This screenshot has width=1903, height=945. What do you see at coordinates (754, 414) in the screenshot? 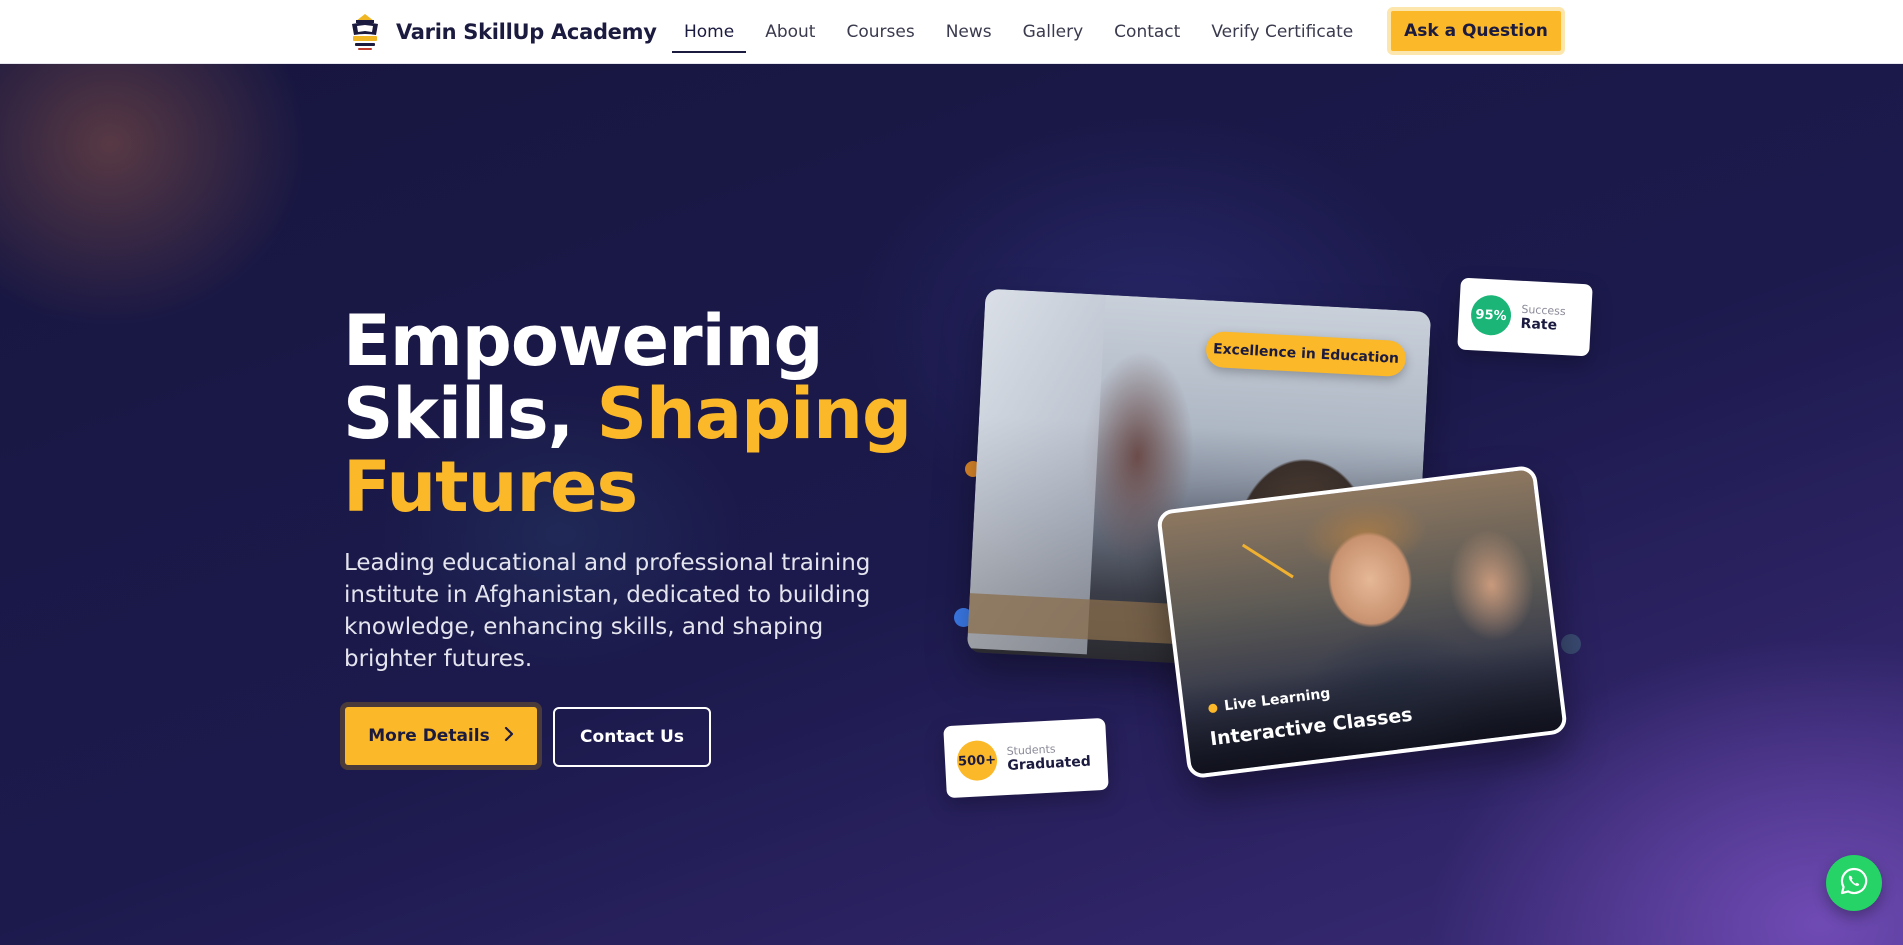
I see `headline-line-2-accent: Shaping` at bounding box center [754, 414].